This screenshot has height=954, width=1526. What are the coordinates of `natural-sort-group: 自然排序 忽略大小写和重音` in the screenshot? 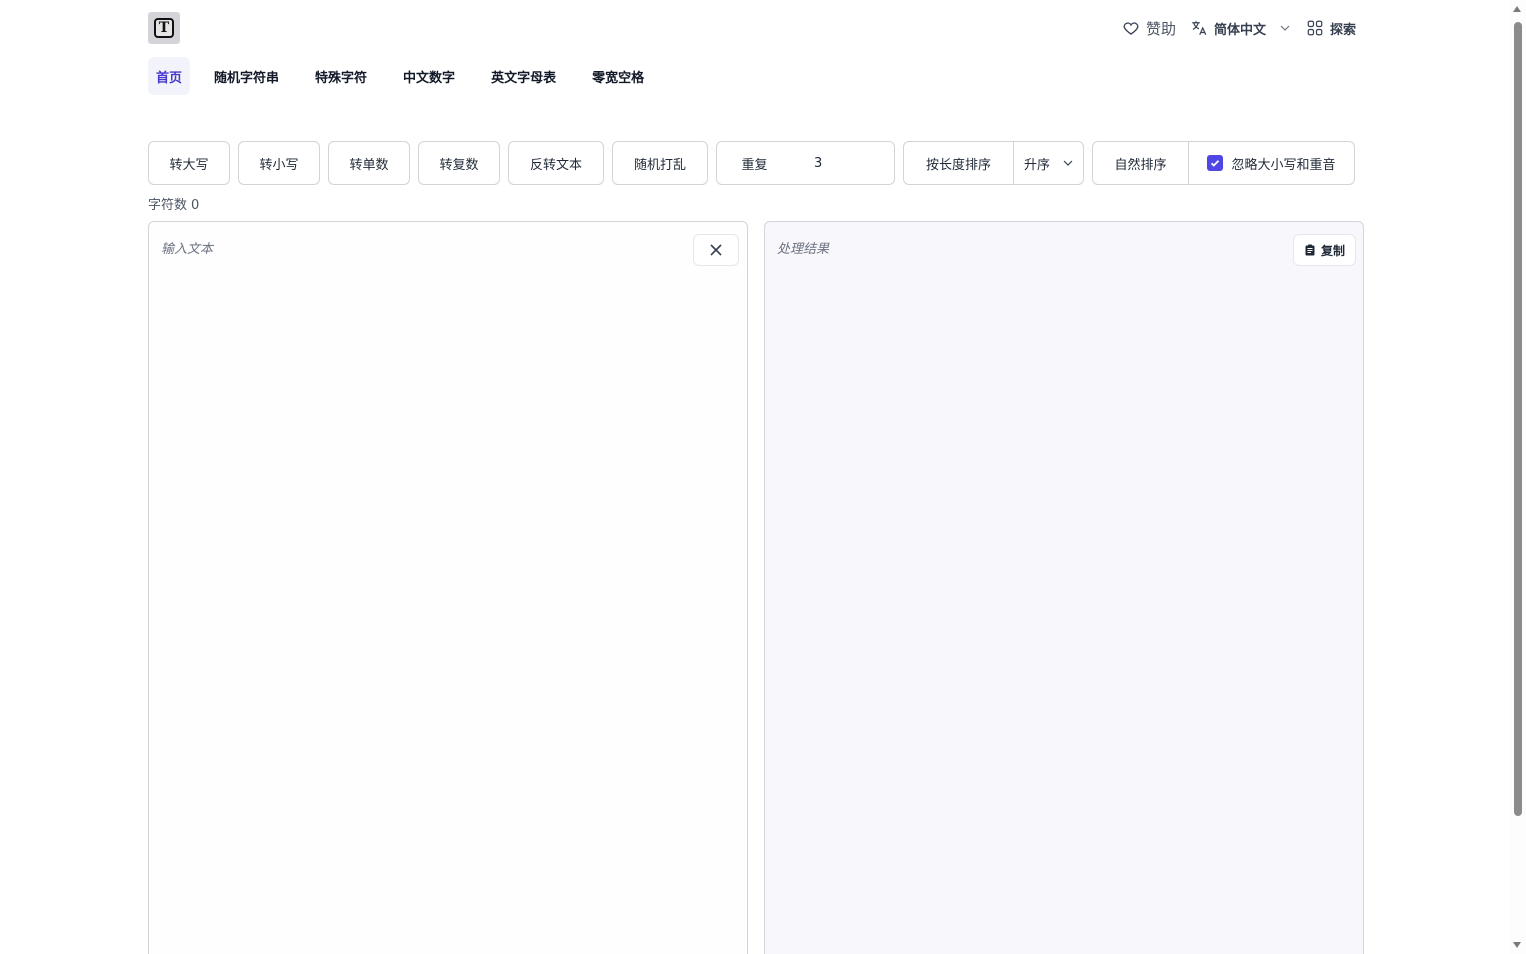 It's located at (1223, 163).